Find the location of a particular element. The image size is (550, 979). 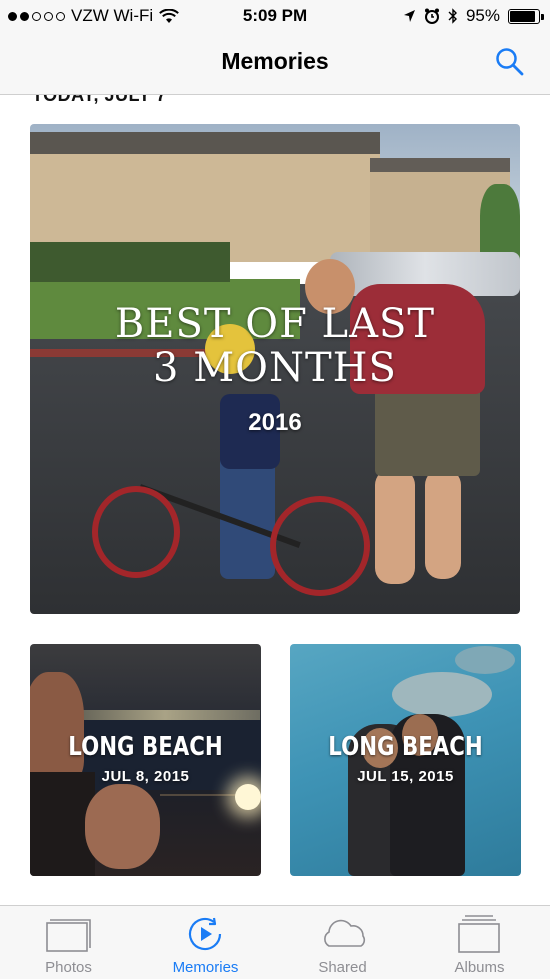

tab-memories: Memories is located at coordinates (205, 942).